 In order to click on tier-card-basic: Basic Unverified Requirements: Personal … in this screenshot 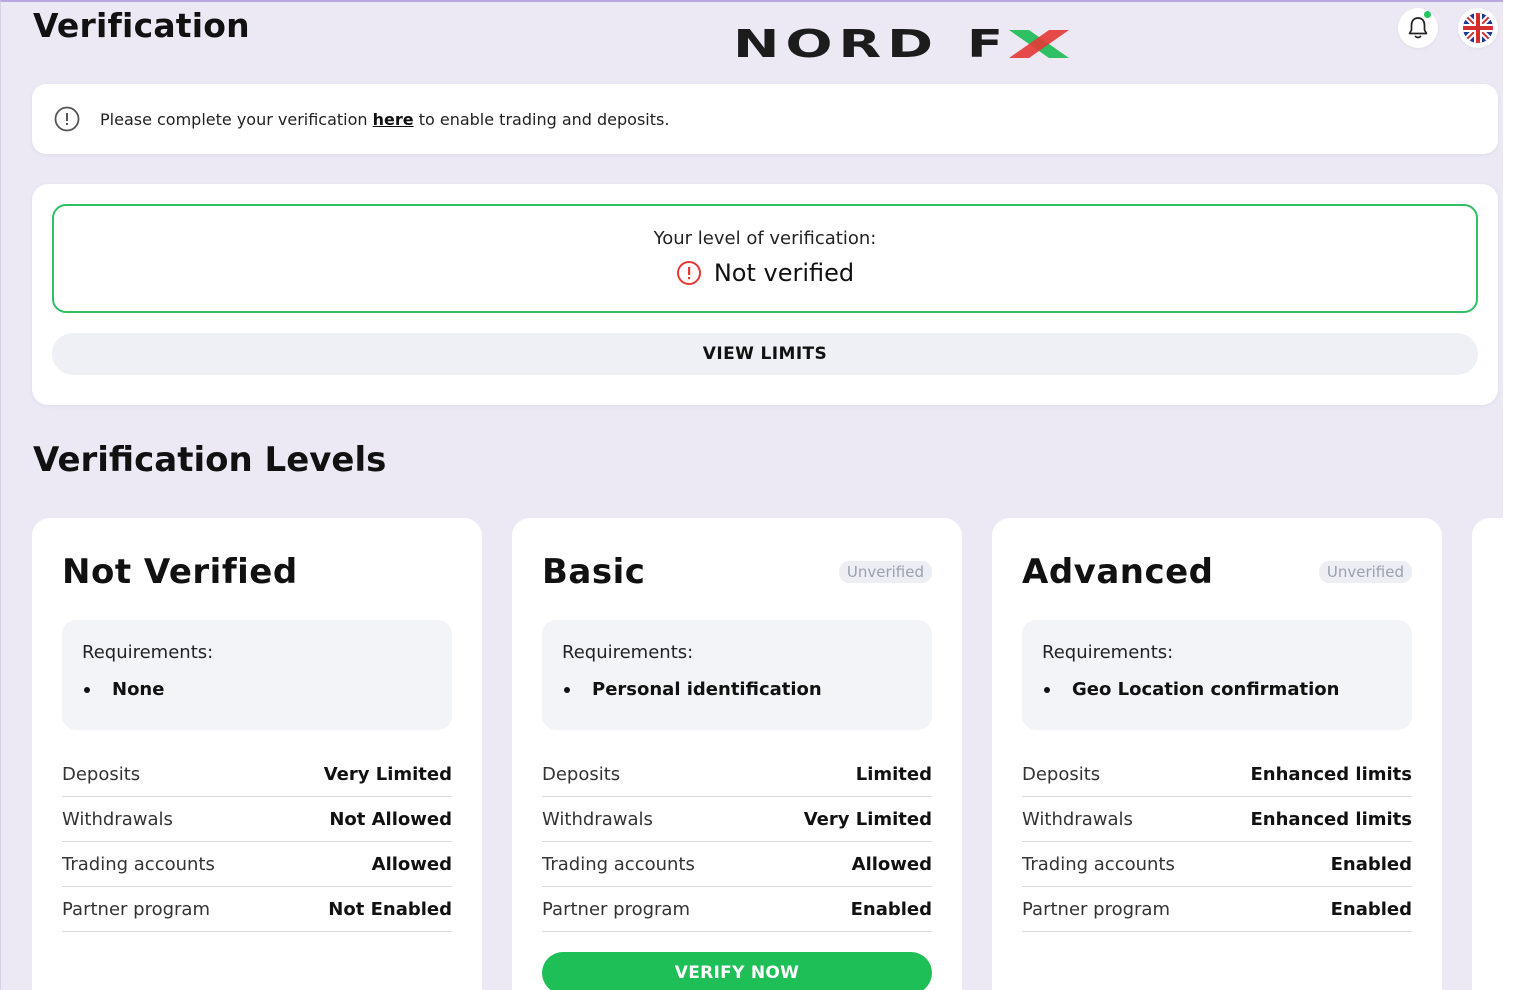, I will do `click(737, 754)`.